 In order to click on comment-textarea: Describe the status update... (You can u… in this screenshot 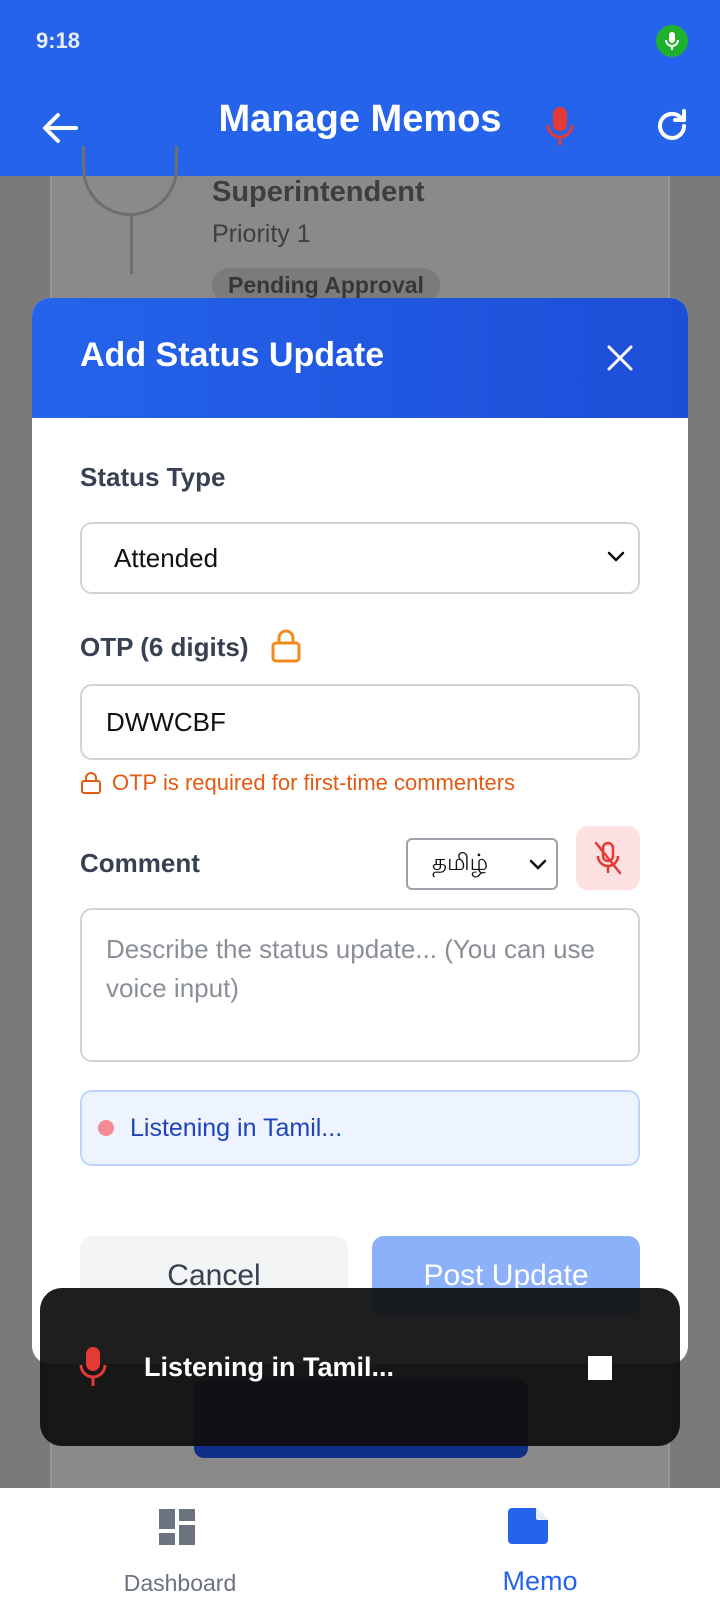, I will do `click(360, 985)`.